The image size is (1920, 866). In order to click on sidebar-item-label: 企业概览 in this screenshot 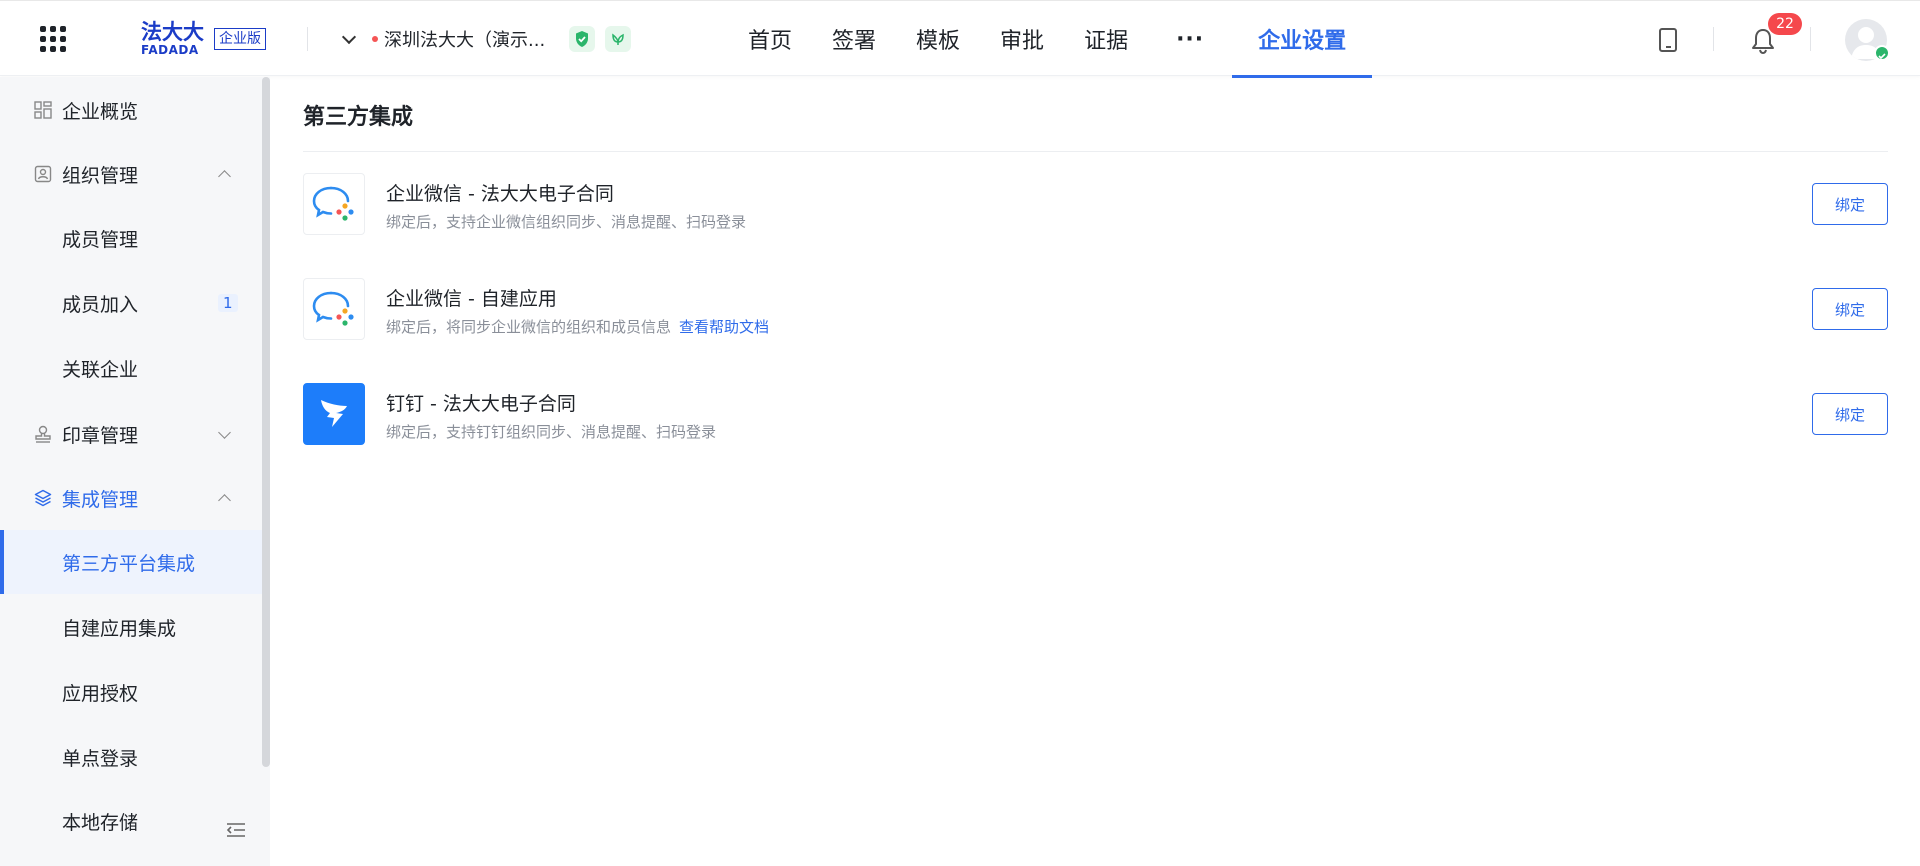, I will do `click(100, 111)`.